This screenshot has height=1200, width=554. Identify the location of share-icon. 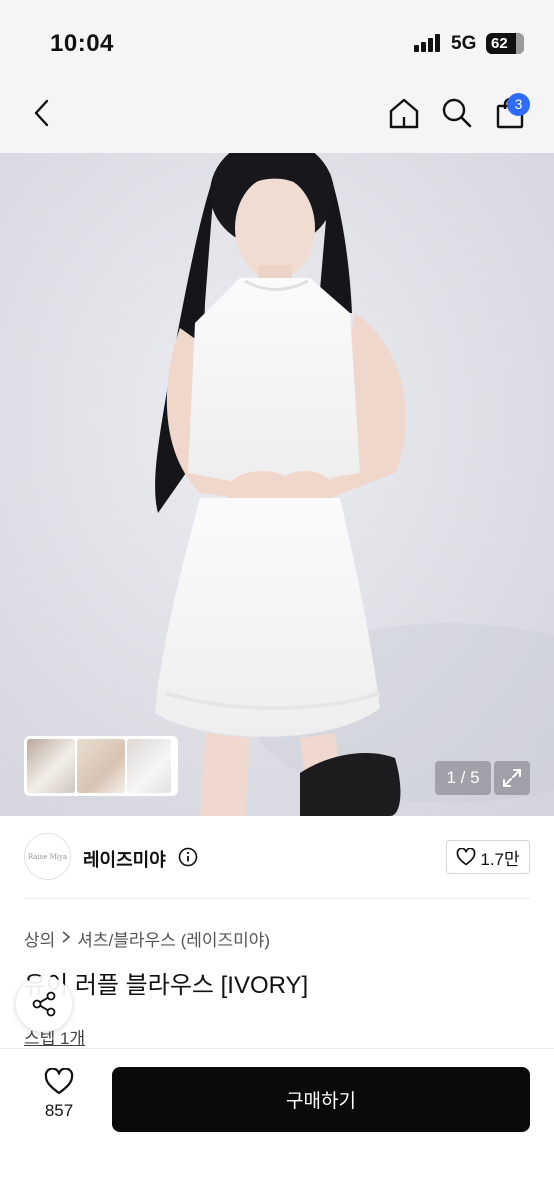
(44, 1004).